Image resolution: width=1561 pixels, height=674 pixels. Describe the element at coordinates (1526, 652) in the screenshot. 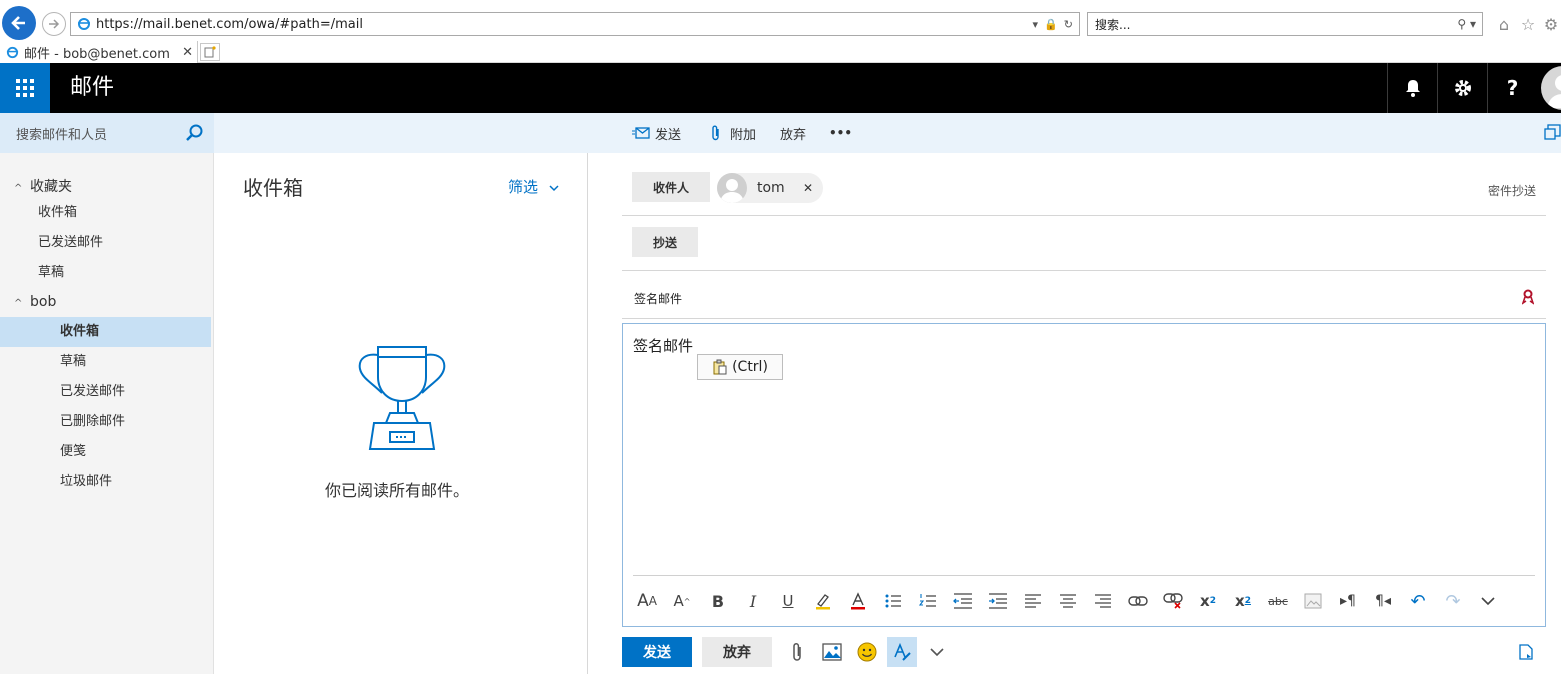

I see `draft-status-icon` at that location.